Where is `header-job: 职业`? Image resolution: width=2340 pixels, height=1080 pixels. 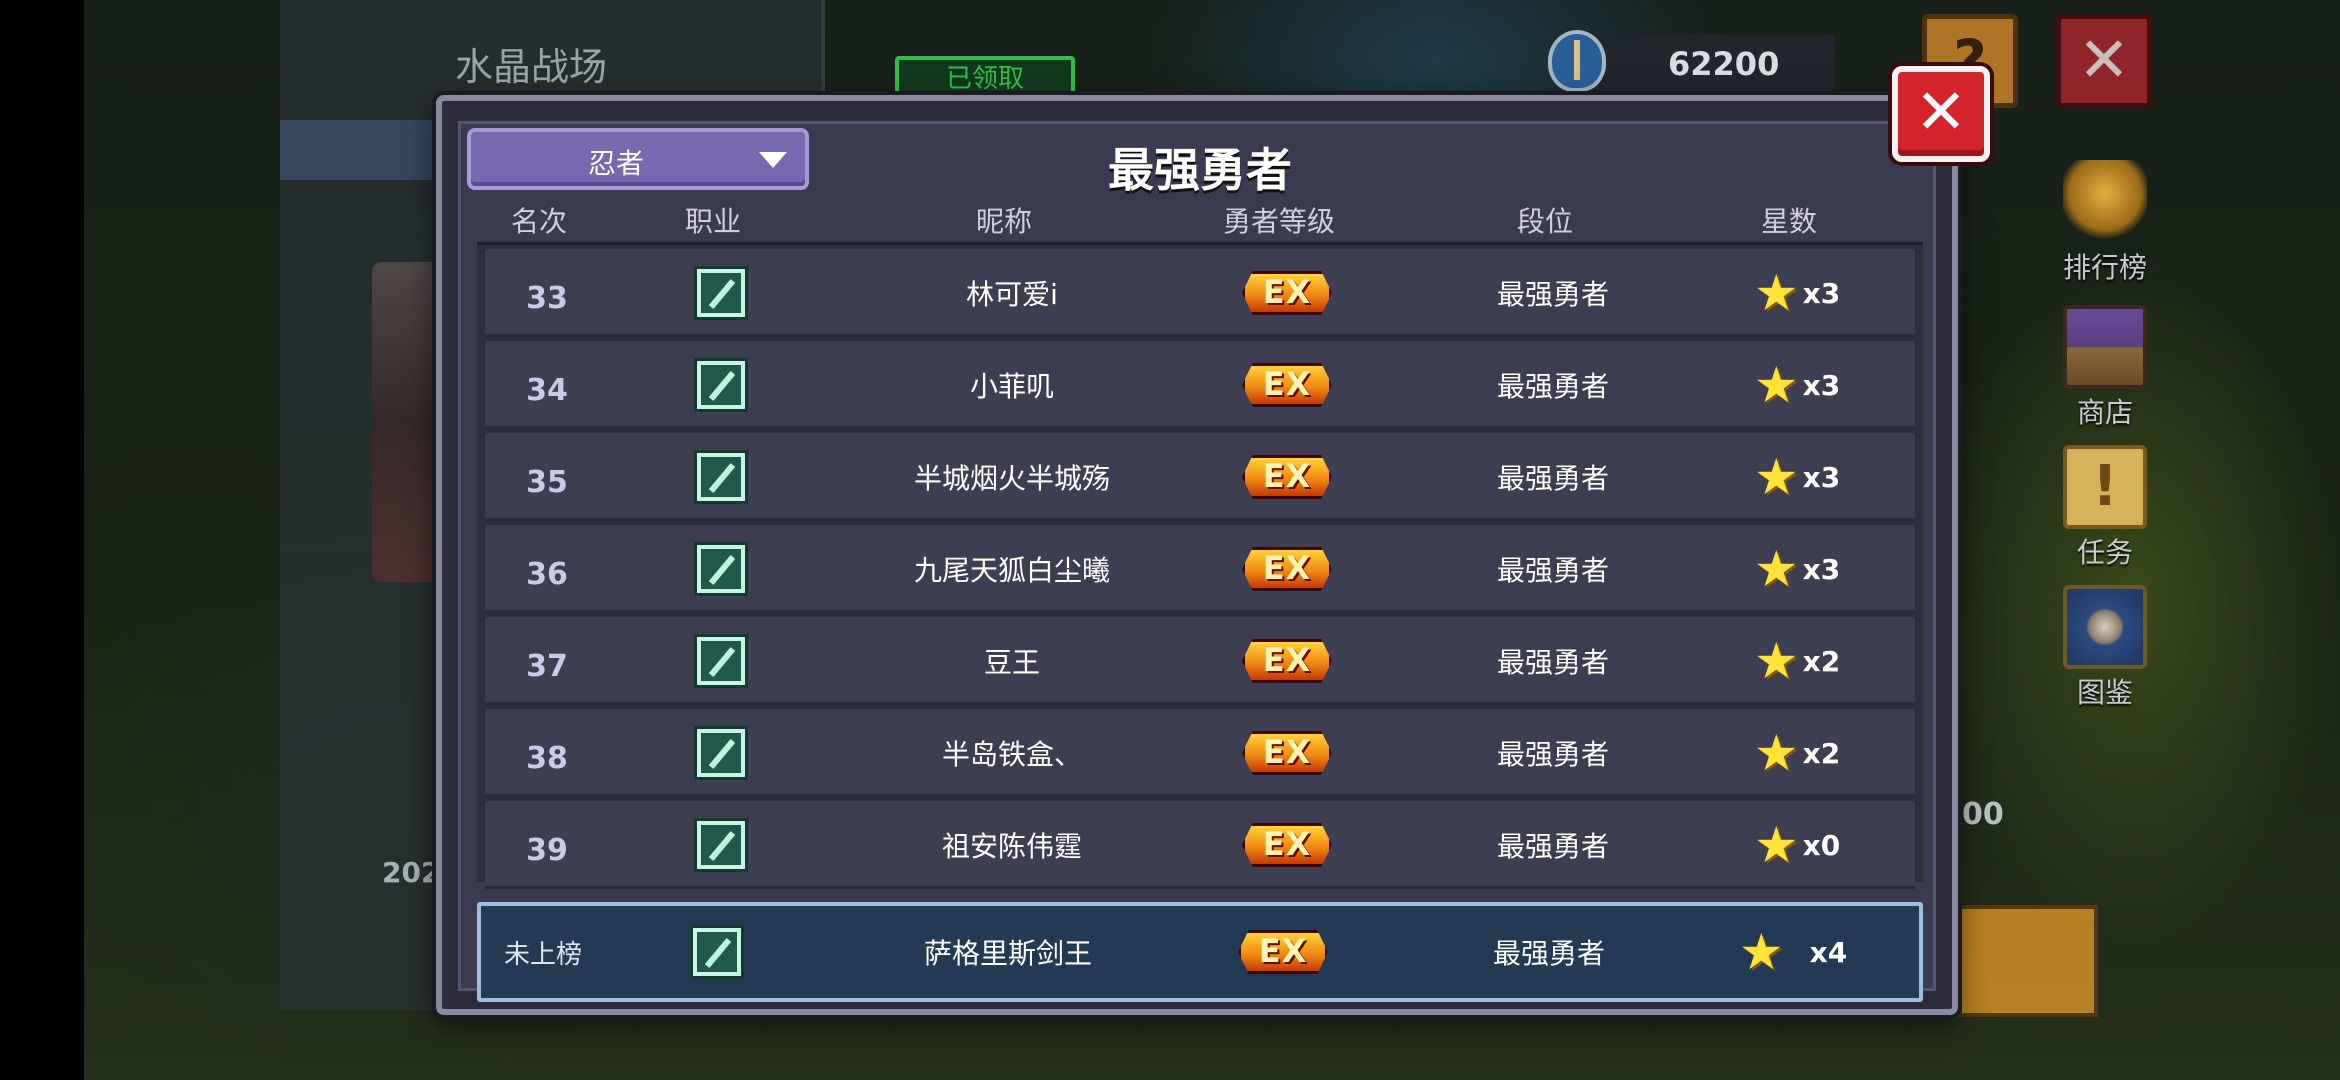 header-job: 职业 is located at coordinates (713, 221).